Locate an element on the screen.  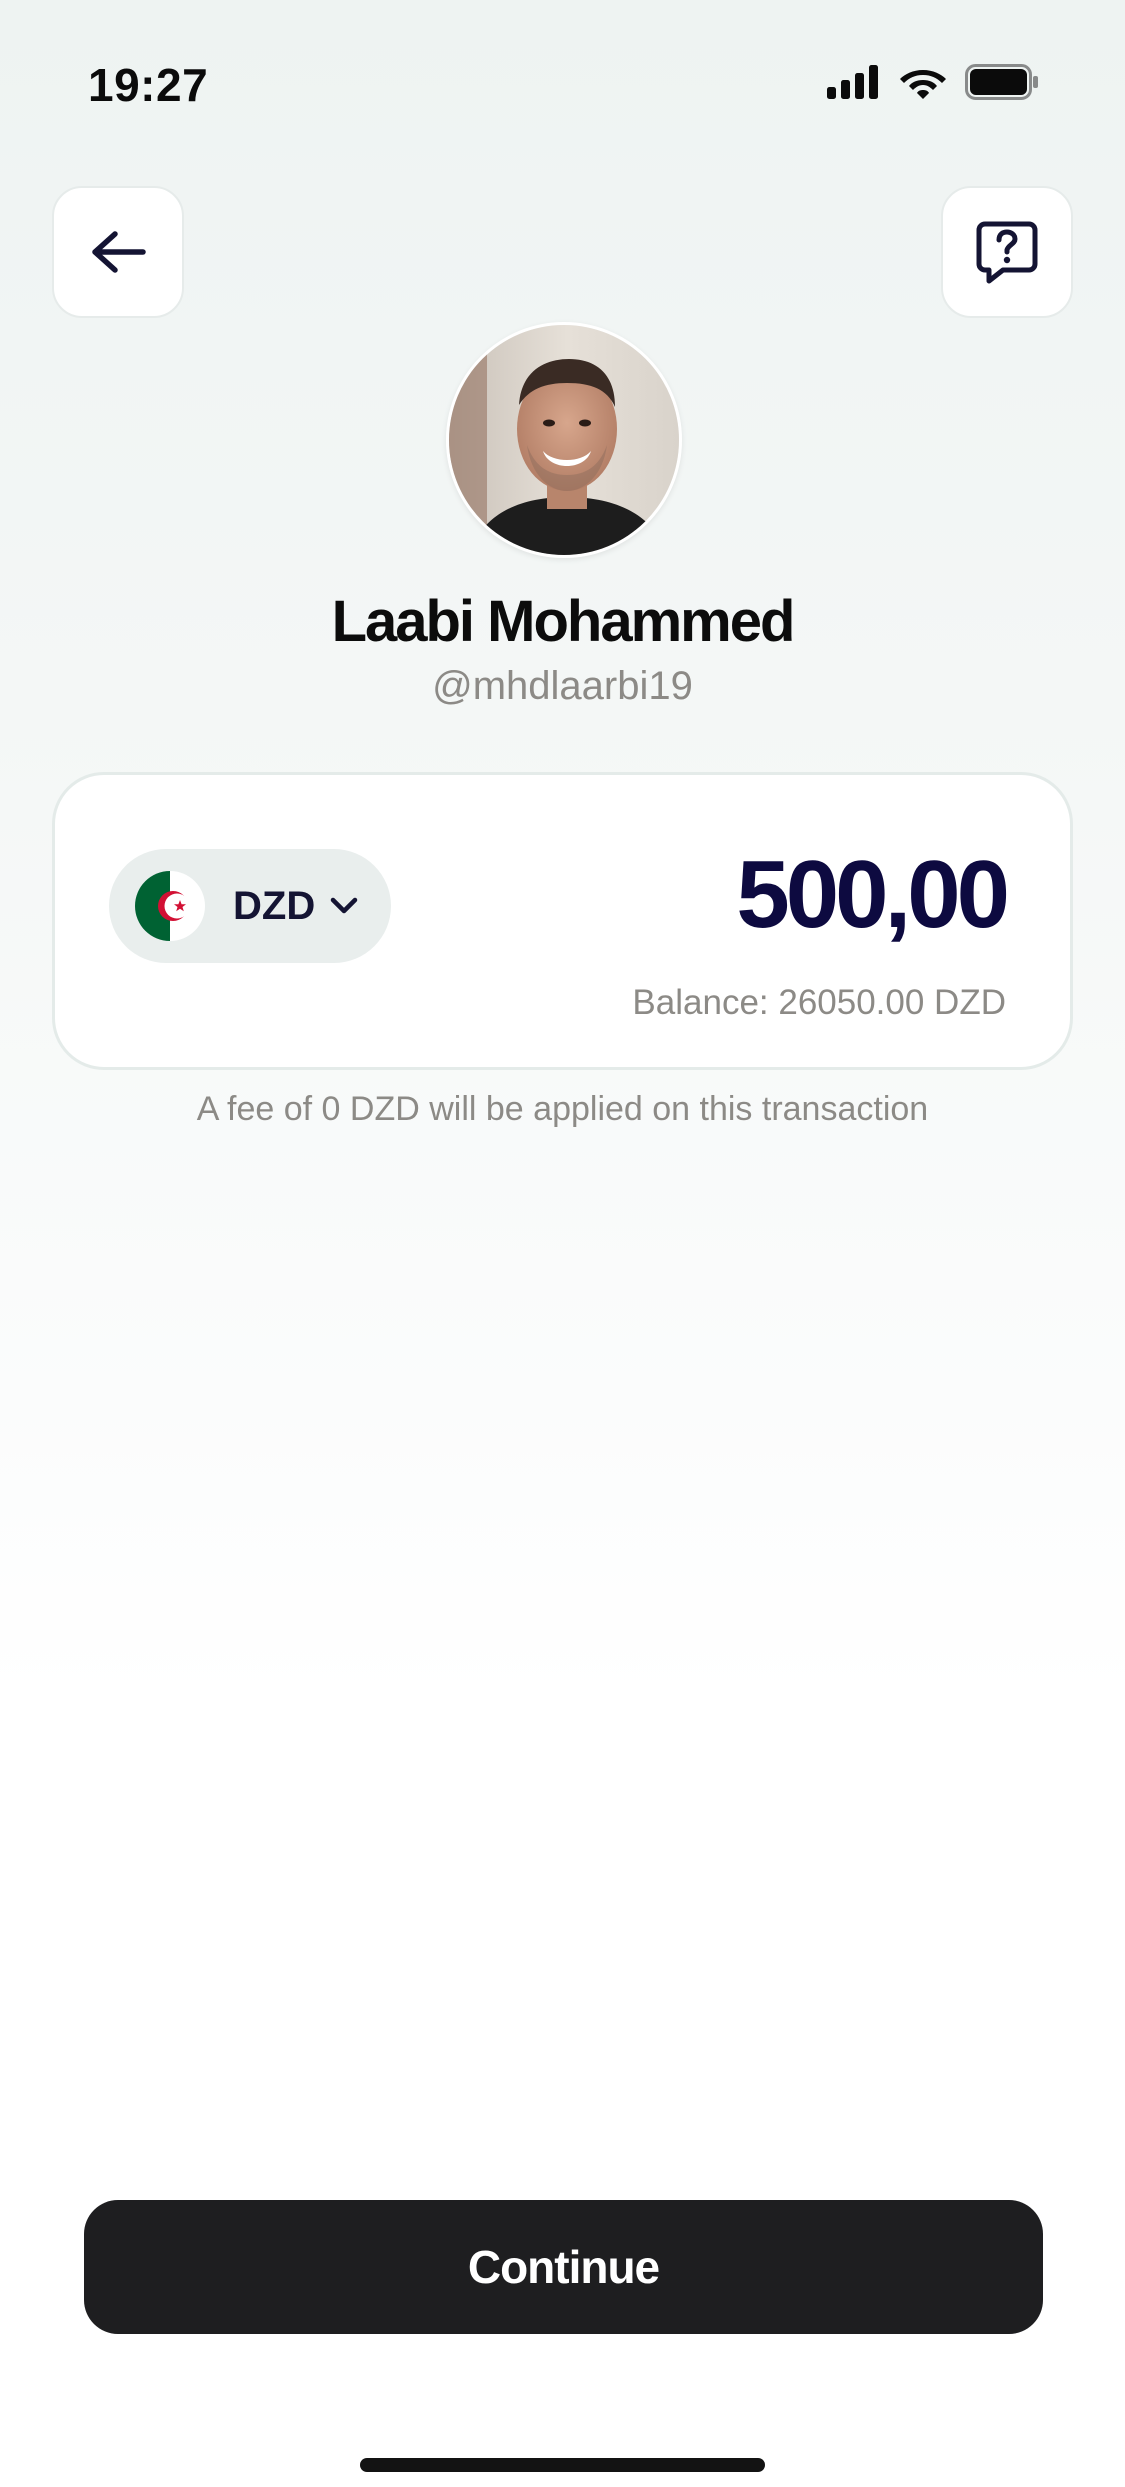
status-time: 19:27 is located at coordinates (148, 85).